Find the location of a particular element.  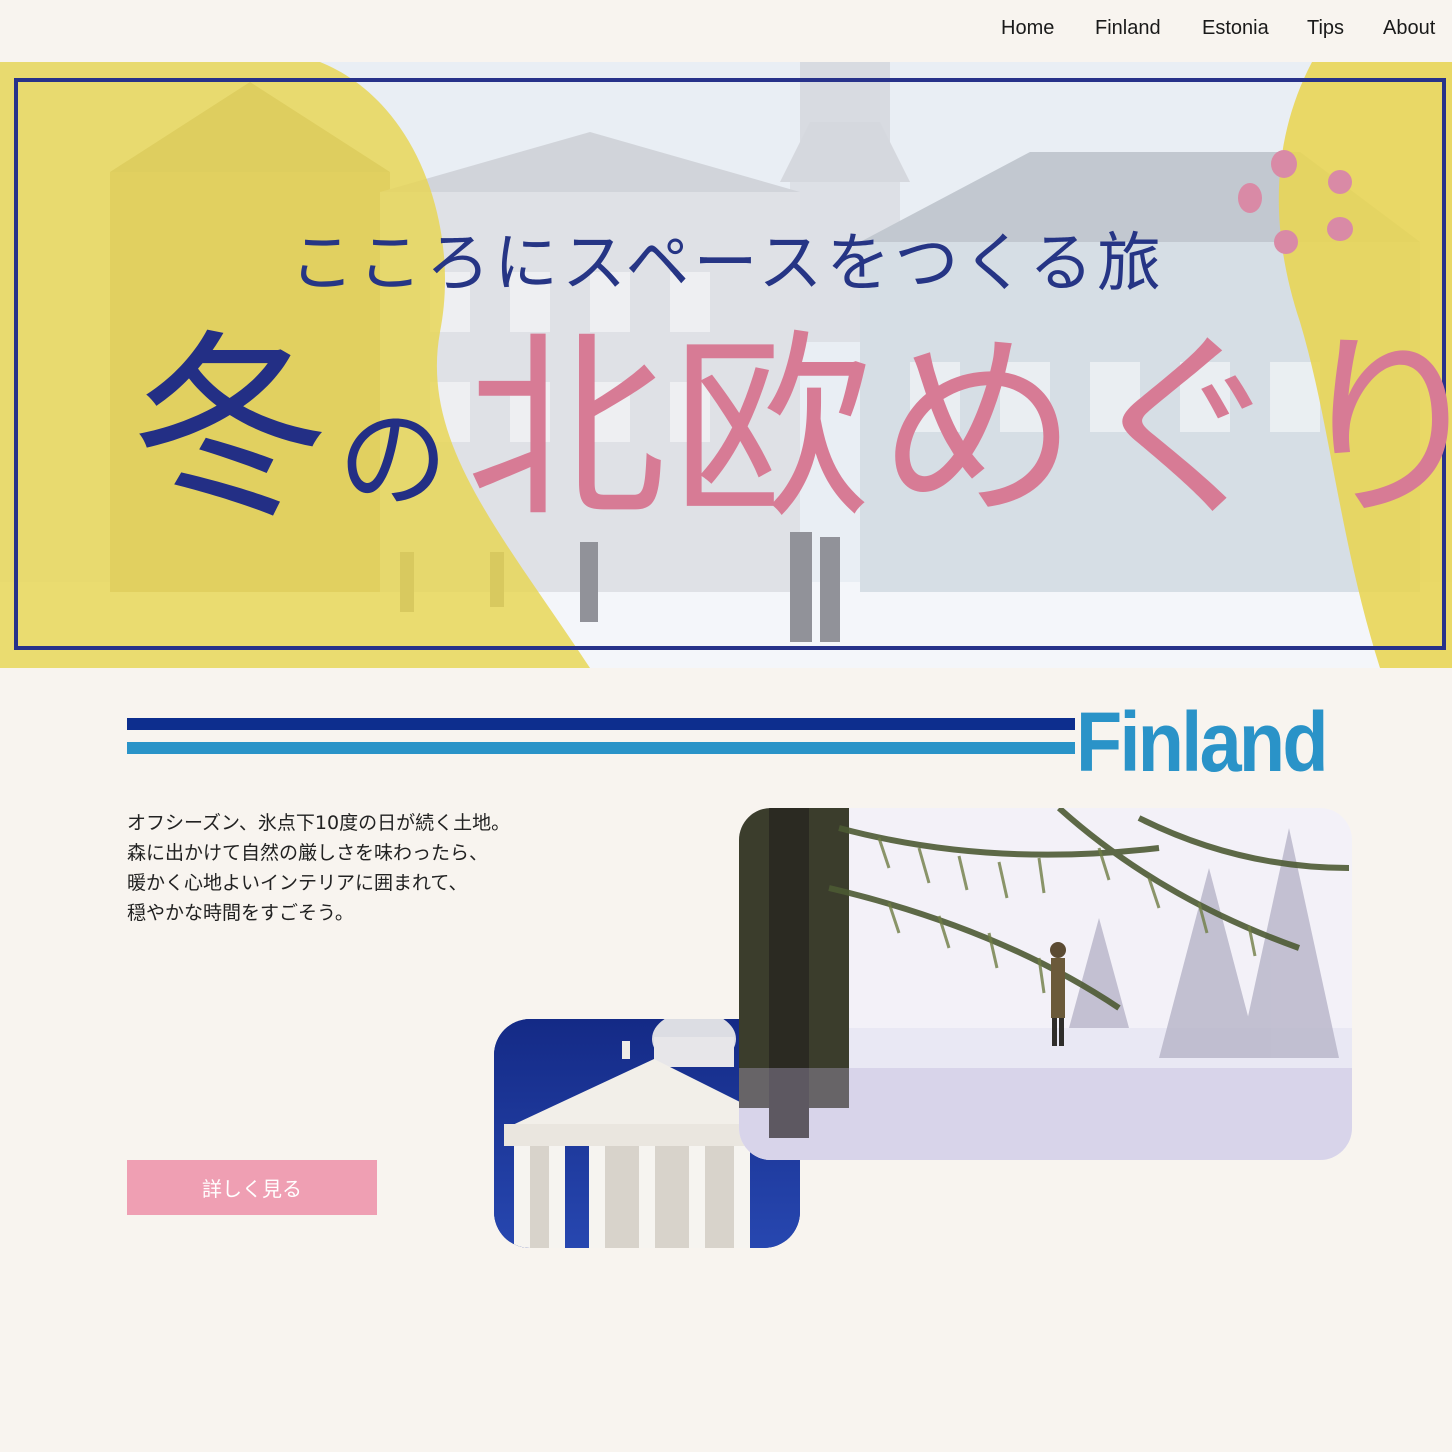

details-button: 詳しく見る is located at coordinates (252, 1187).